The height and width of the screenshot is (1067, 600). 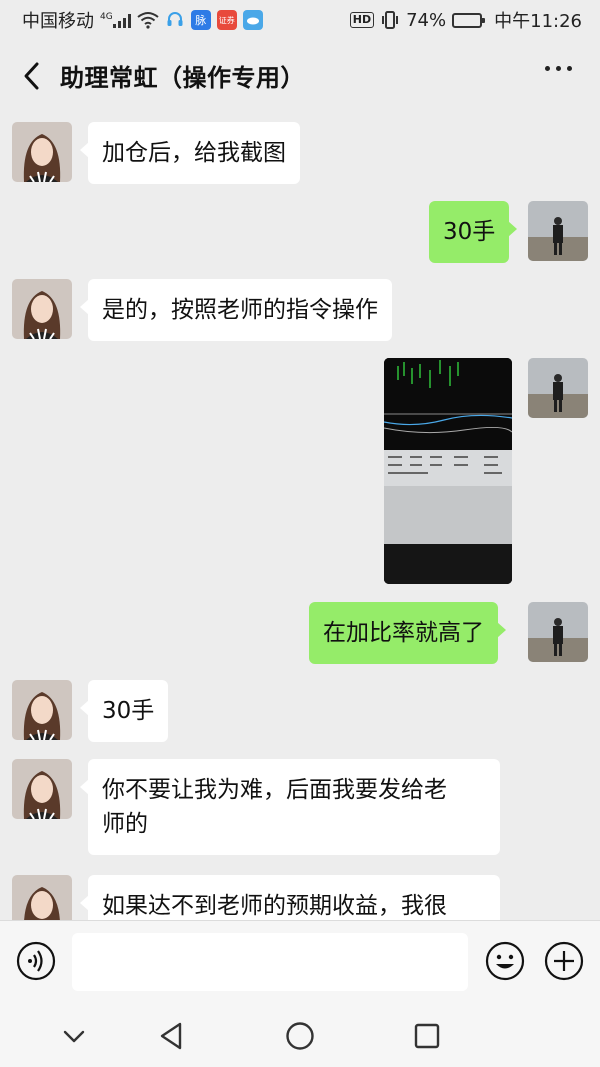 I want to click on vibrate-icon, so click(x=390, y=20).